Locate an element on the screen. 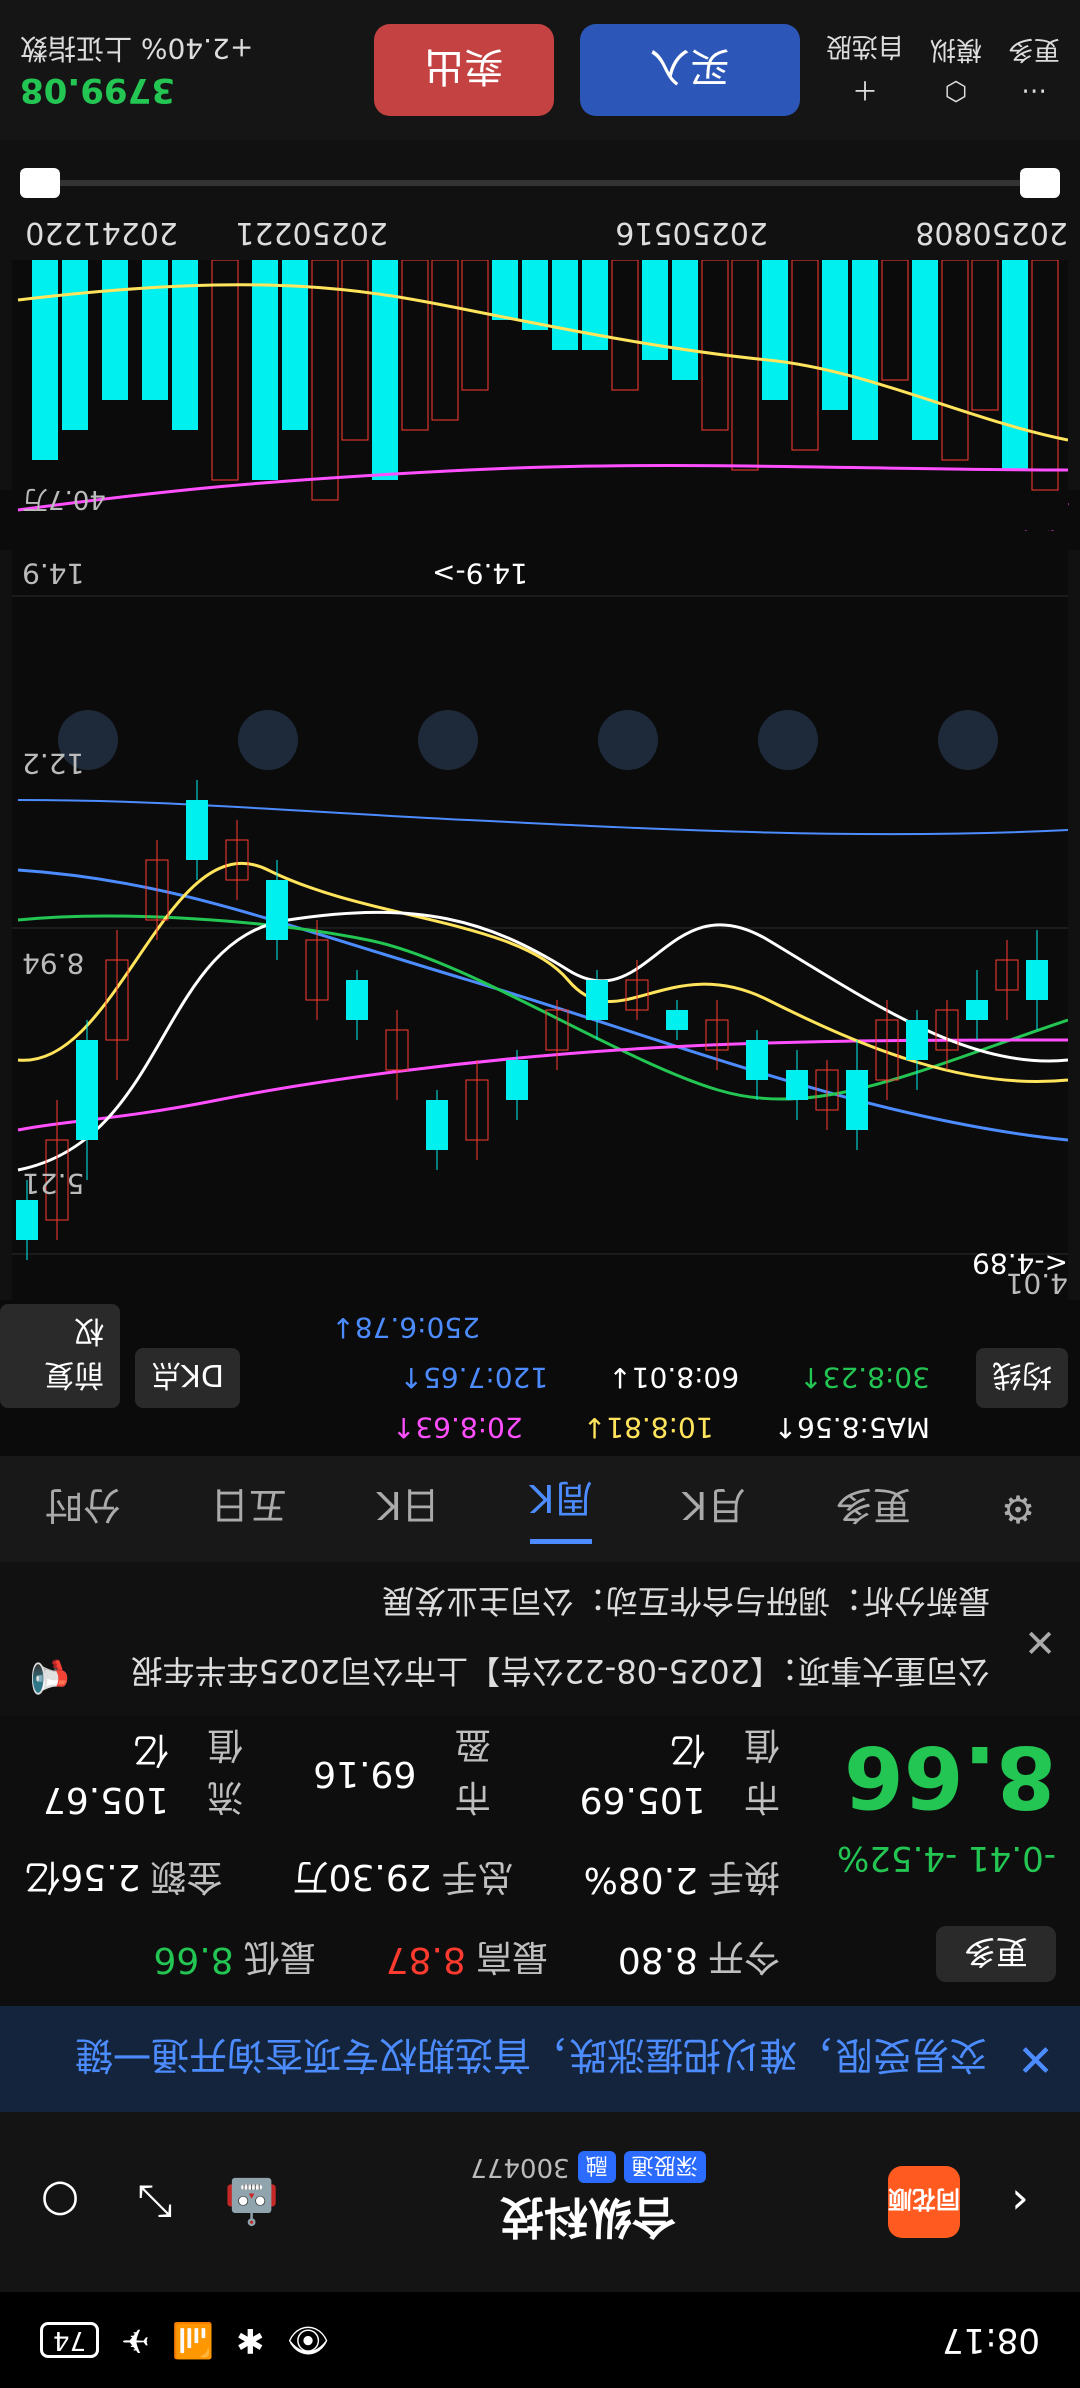 The image size is (1080, 2388). news-item: 公司重大事项：【2025-08-22公告】上市公司2025年半年报 is located at coordinates (560, 1673).